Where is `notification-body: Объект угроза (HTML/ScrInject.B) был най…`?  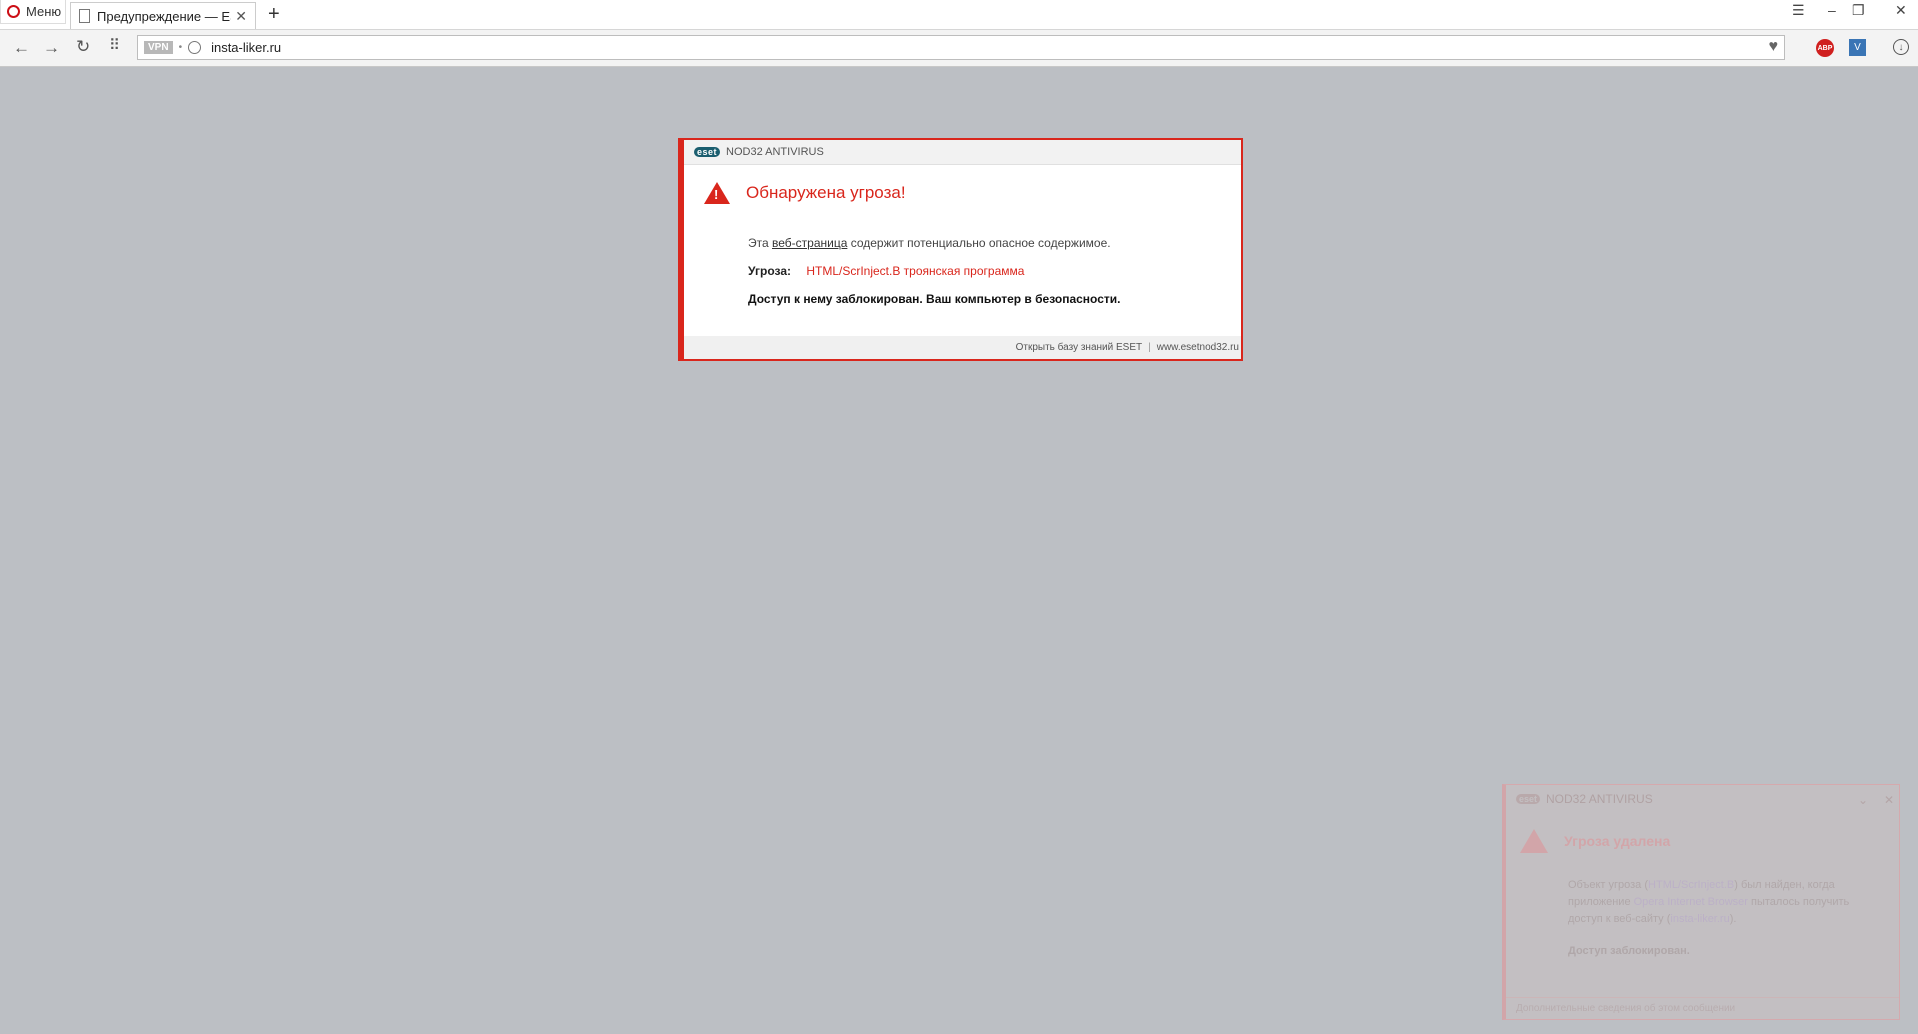
notification-body: Объект угроза (HTML/ScrInject.B) был най… is located at coordinates (1718, 902).